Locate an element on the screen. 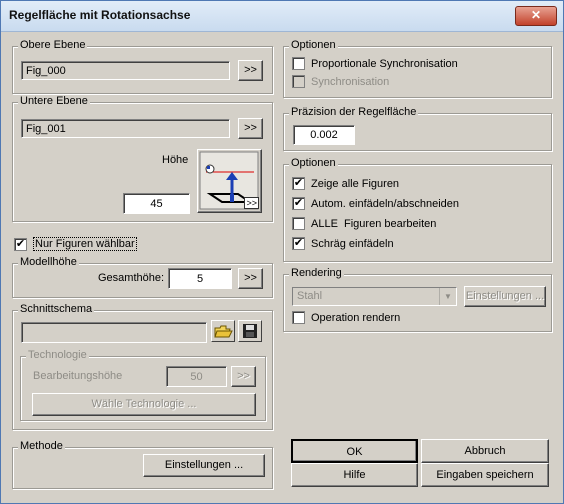  untere-ebene-field: Fig_001 is located at coordinates (125, 128).